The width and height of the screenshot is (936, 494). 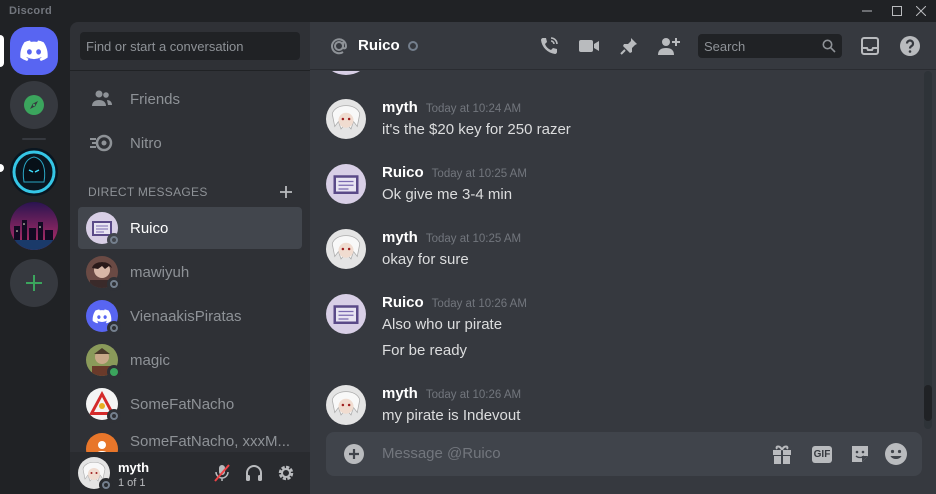 I want to click on message-content: okay for sure, so click(x=425, y=259).